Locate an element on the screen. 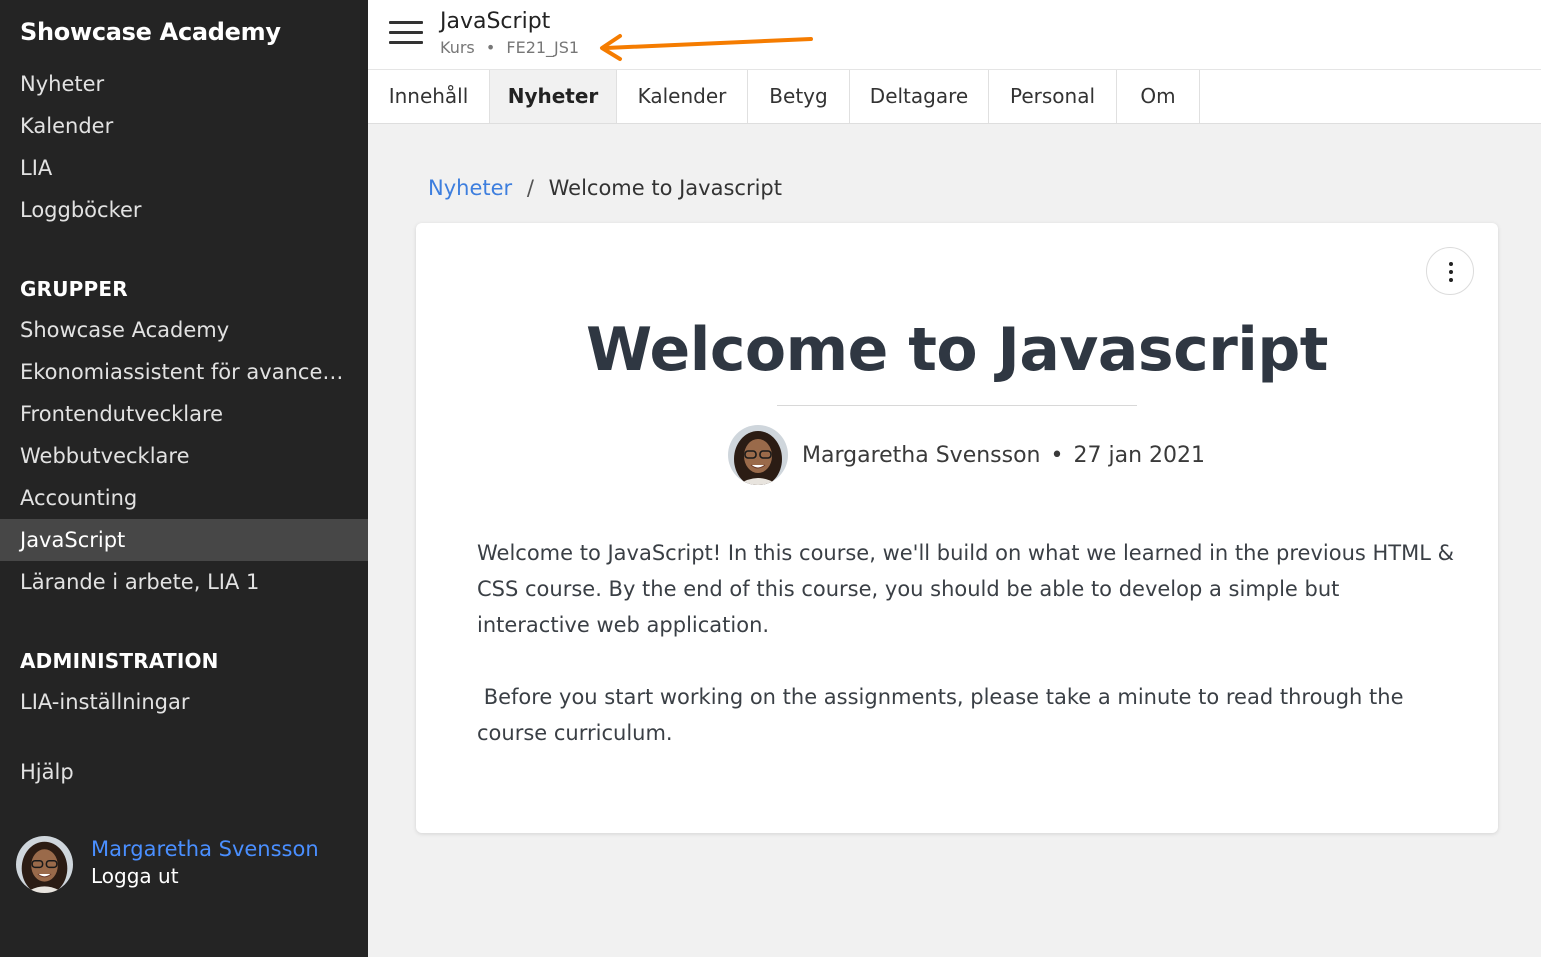 This screenshot has width=1541, height=957. breadcrumb-link-nyheter: Nyheter is located at coordinates (470, 188).